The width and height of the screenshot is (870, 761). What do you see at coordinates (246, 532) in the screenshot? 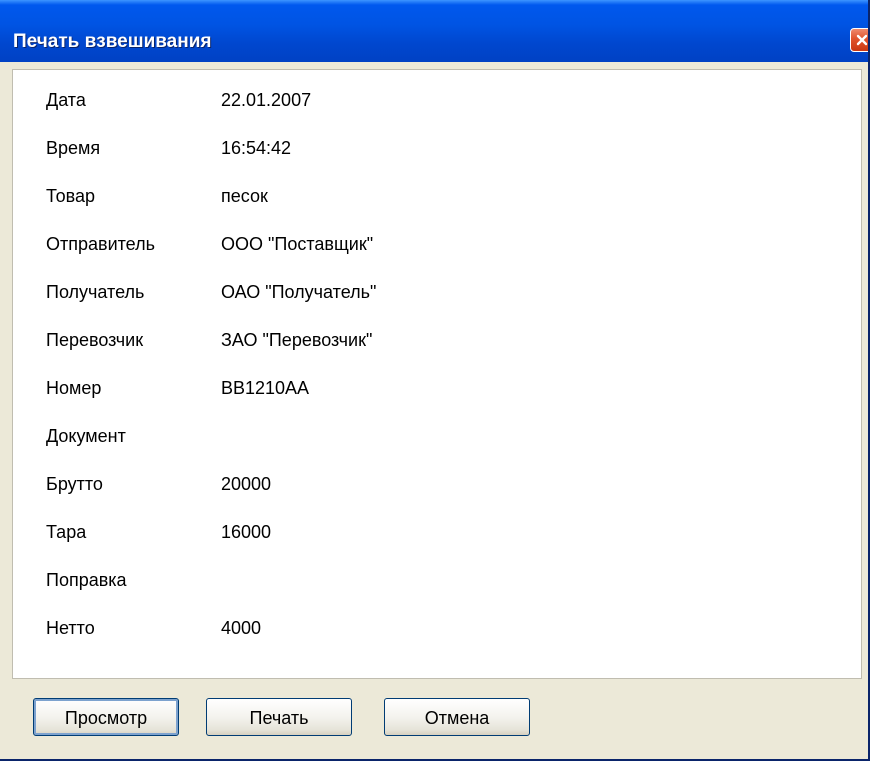
I see `field-value: 16000` at bounding box center [246, 532].